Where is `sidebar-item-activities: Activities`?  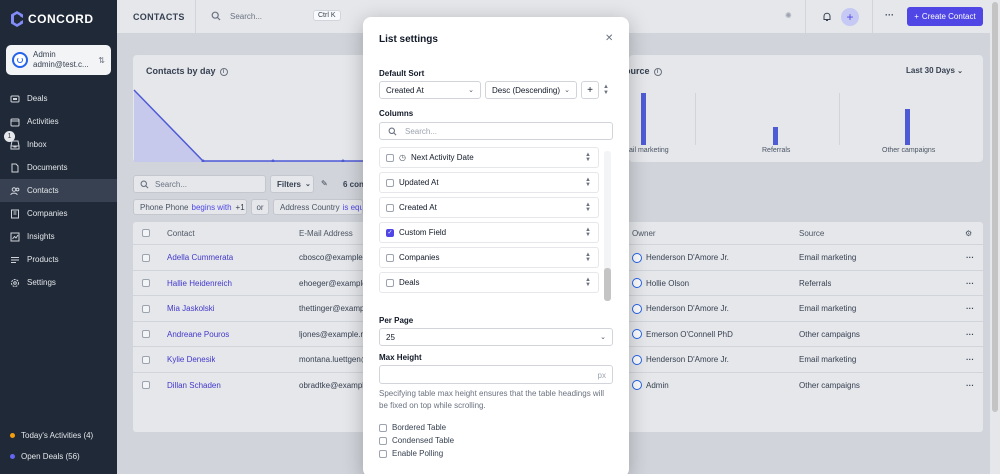 sidebar-item-activities: Activities is located at coordinates (58, 121).